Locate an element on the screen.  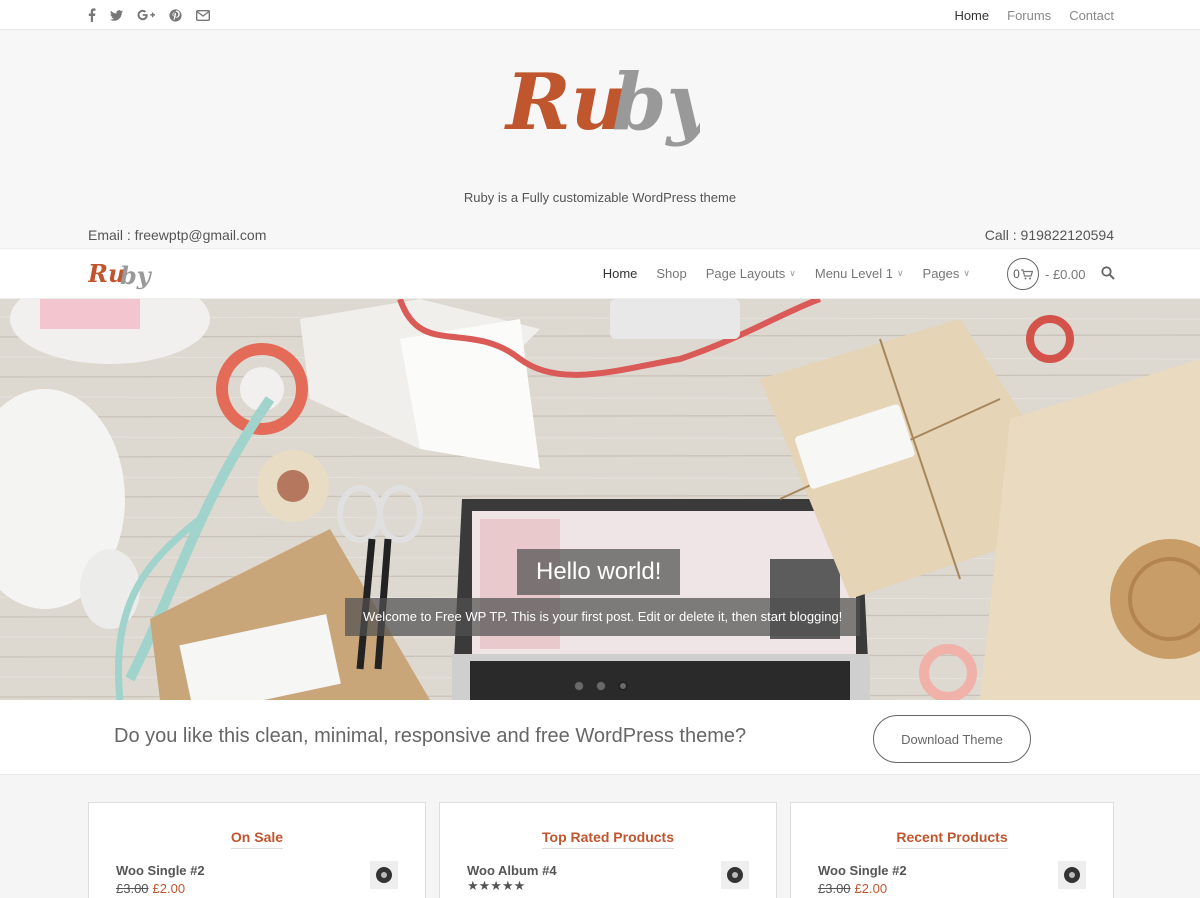
top-bar: Home Forums Contact is located at coordinates (600, 15).